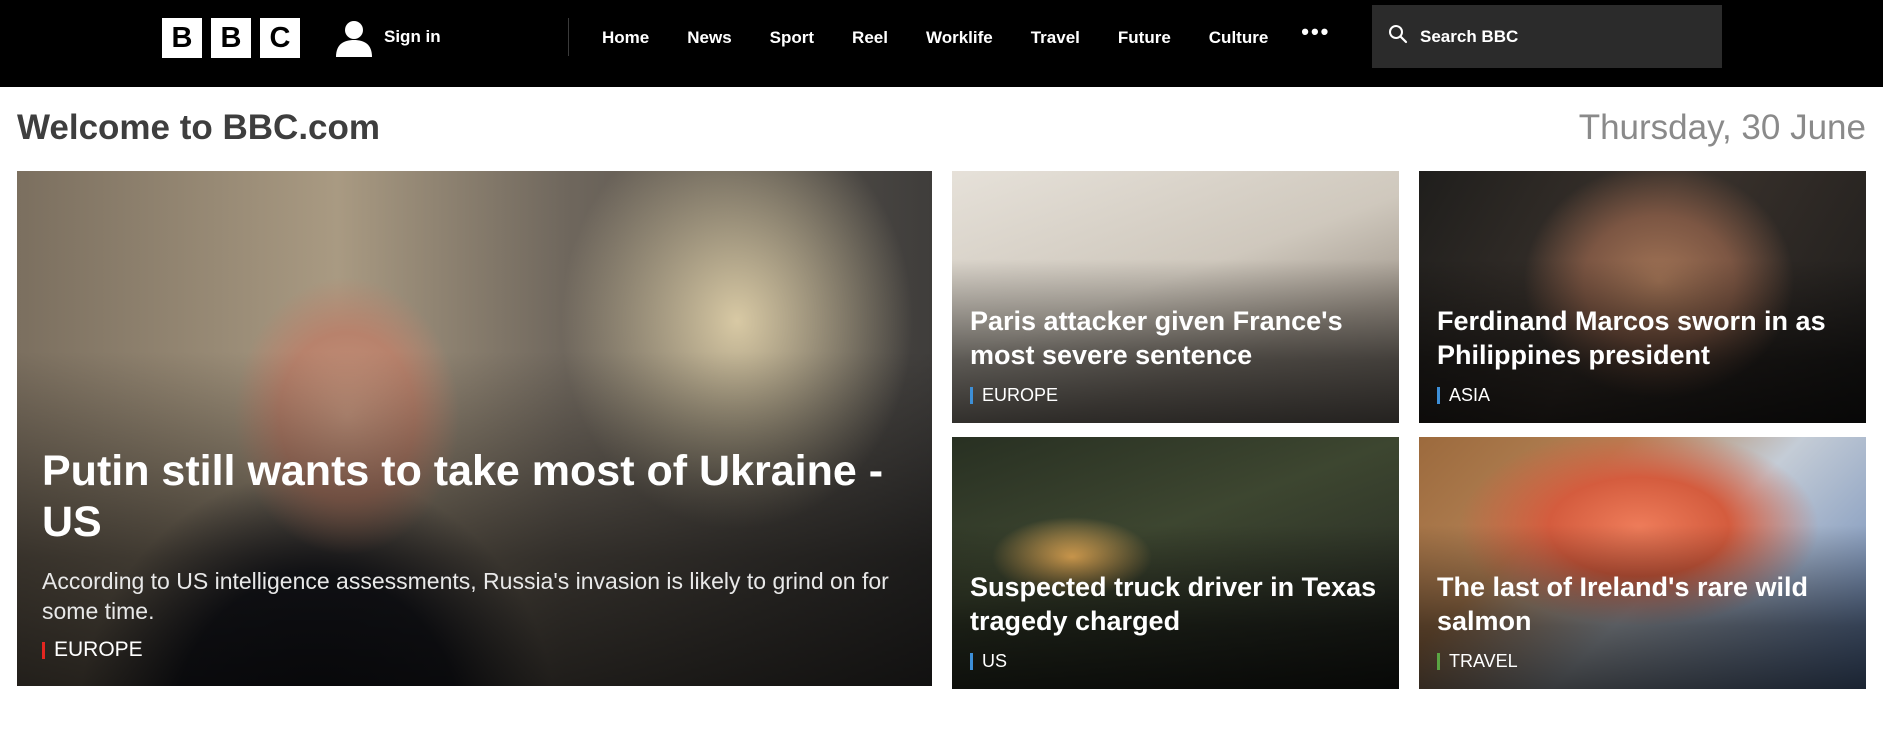  I want to click on nav-item-travel: Travel, so click(1055, 38).